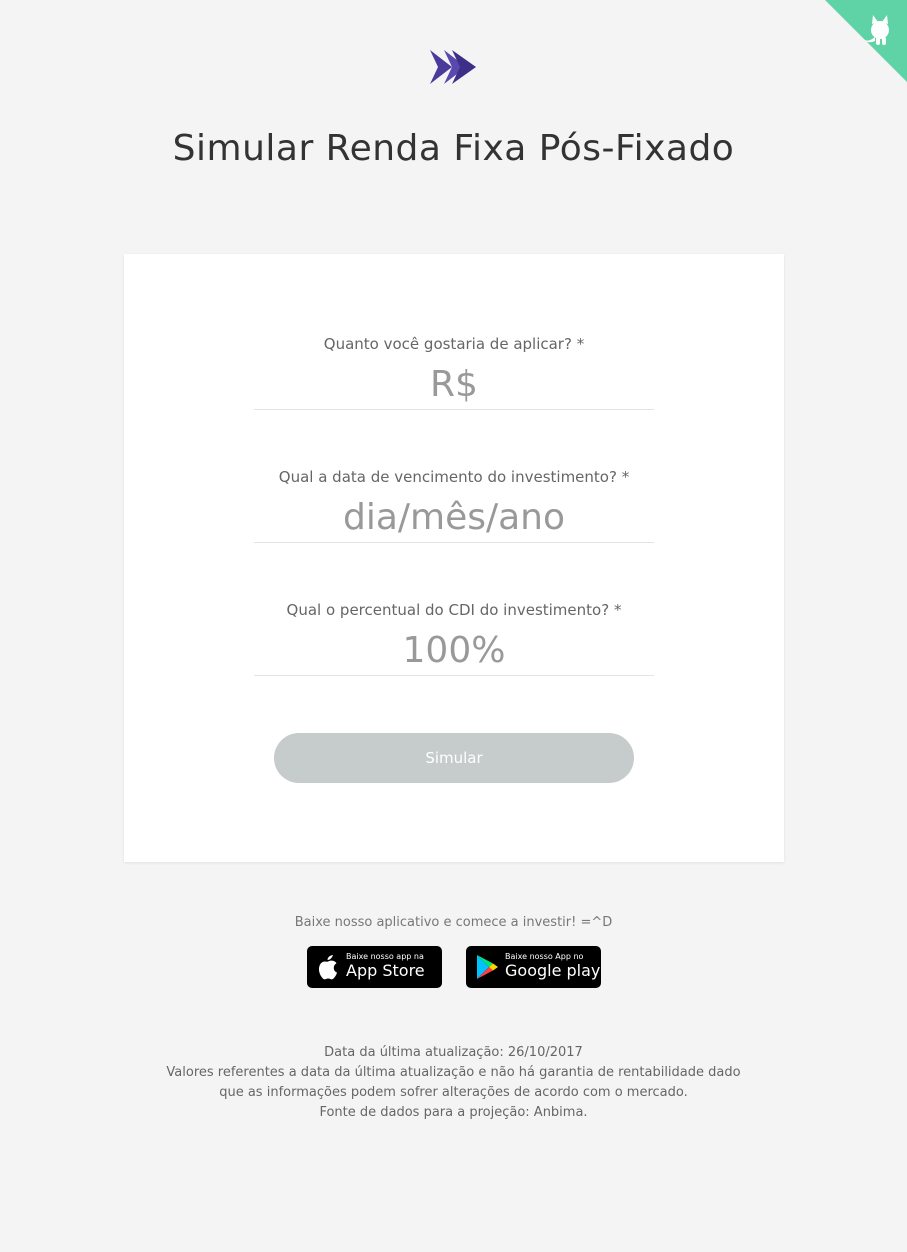 This screenshot has height=1252, width=907. I want to click on google-play-icon, so click(487, 967).